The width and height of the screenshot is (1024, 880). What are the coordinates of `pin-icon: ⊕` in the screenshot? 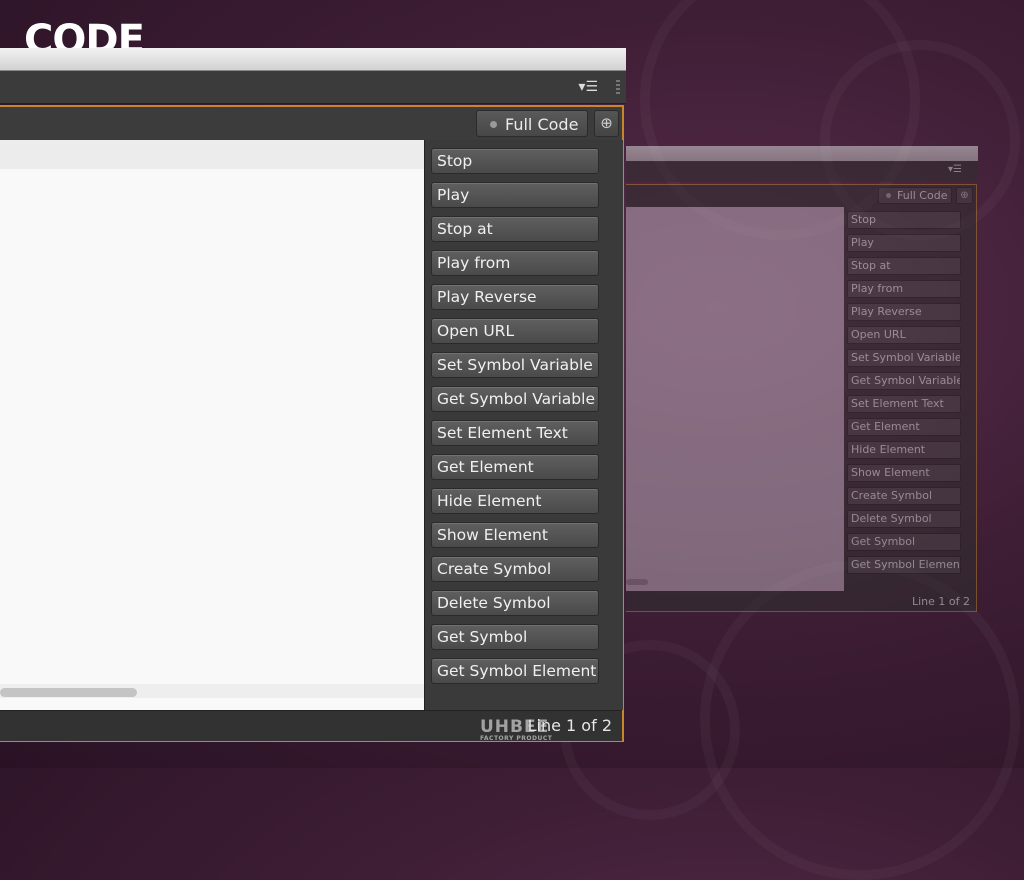 It's located at (606, 123).